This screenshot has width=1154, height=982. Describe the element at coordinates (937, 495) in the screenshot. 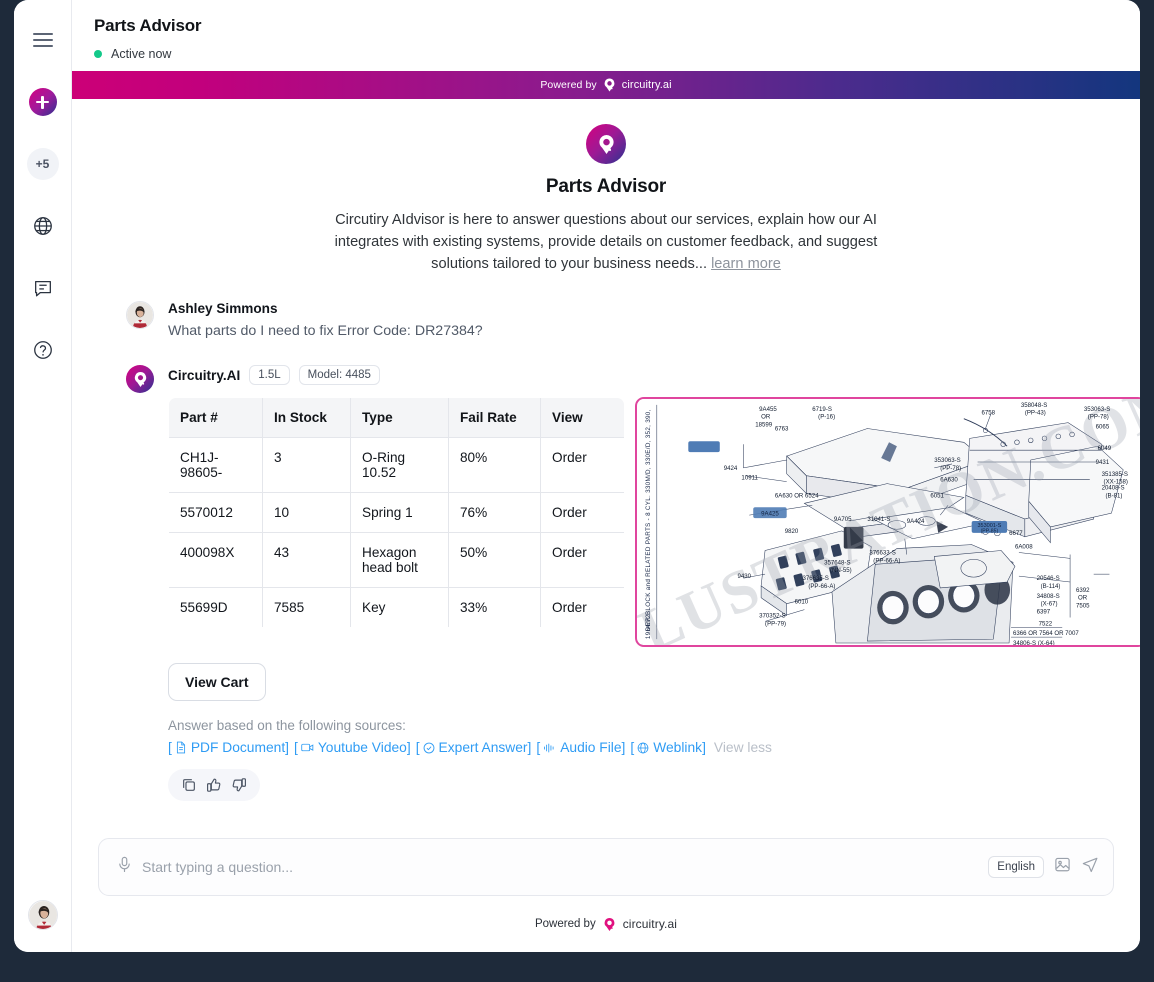

I see `svg-text: 6051` at that location.